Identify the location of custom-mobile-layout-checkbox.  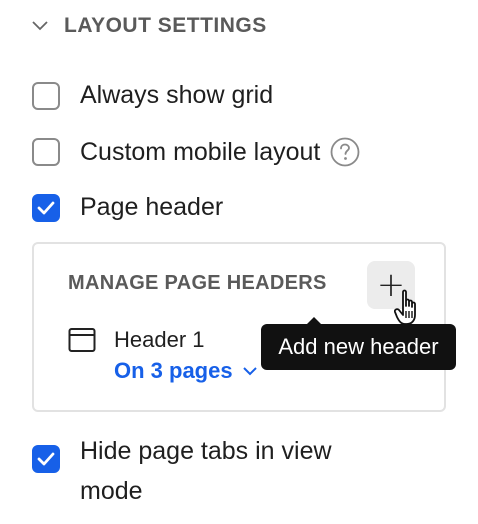
(46, 152).